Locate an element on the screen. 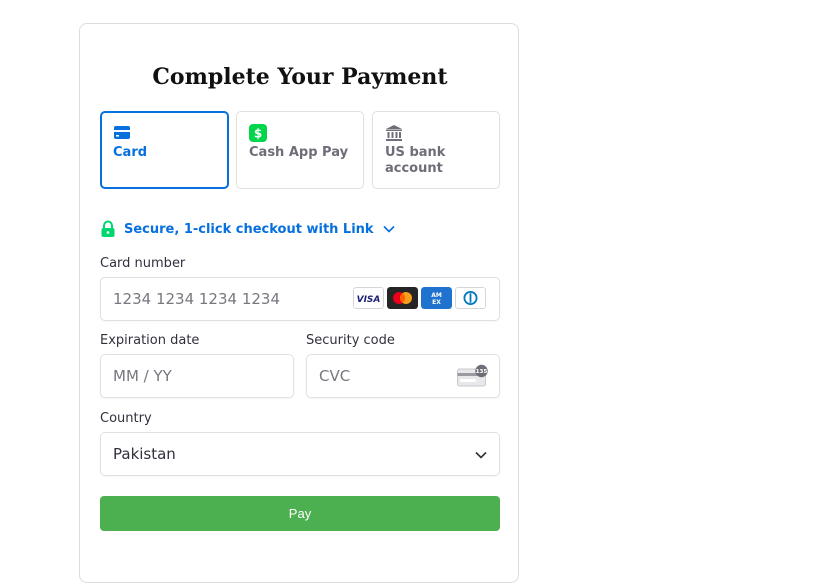  expiration-date-input: MM / YY is located at coordinates (197, 376).